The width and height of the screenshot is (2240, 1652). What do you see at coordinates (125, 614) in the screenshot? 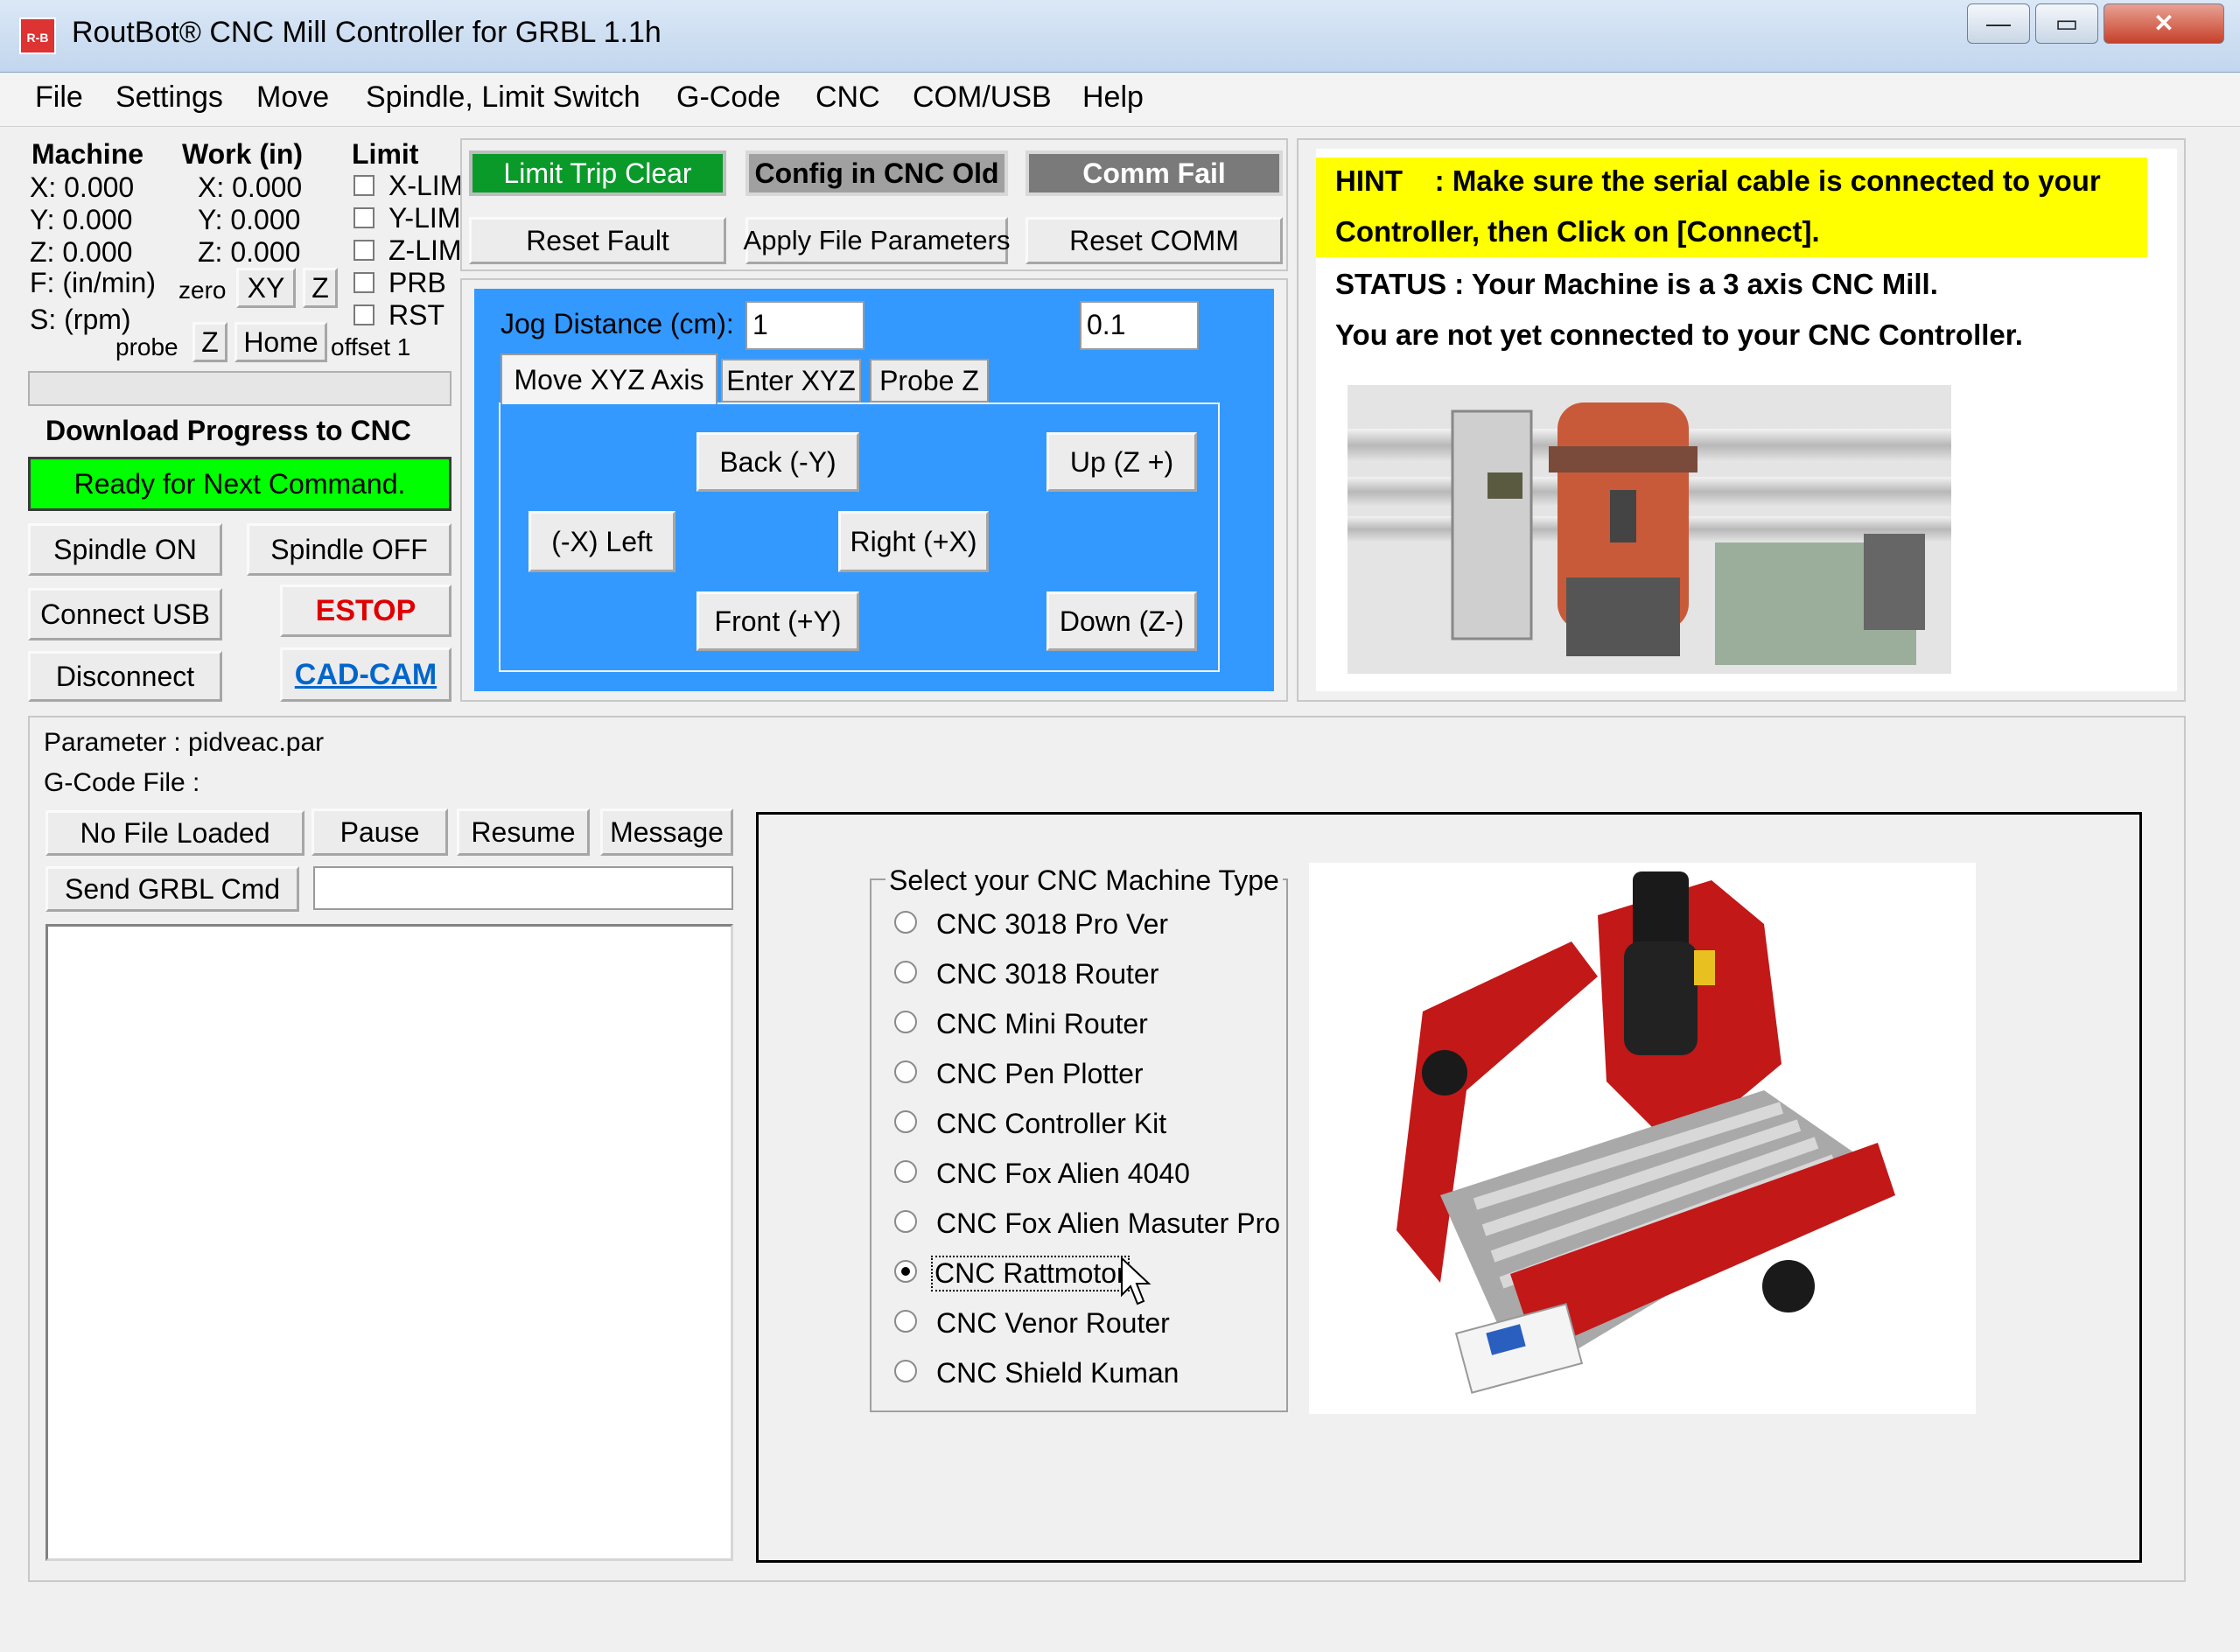
I see `connect-usb-button: Connect USB` at bounding box center [125, 614].